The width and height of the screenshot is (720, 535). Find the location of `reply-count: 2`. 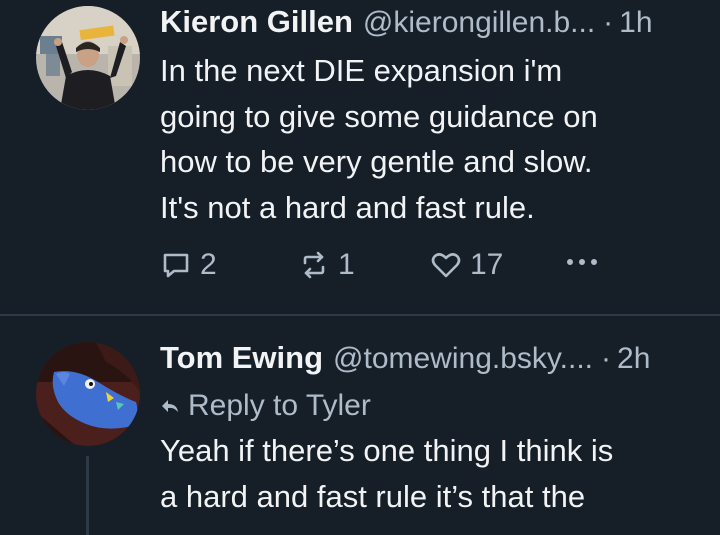

reply-count: 2 is located at coordinates (208, 264).